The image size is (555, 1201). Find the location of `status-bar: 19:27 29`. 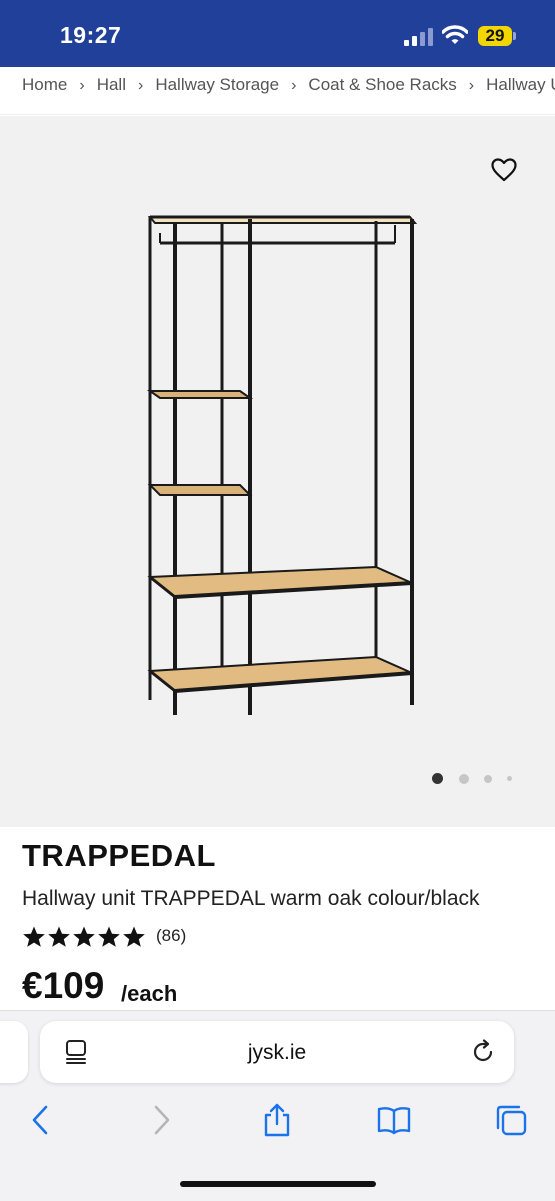

status-bar: 19:27 29 is located at coordinates (277, 33).